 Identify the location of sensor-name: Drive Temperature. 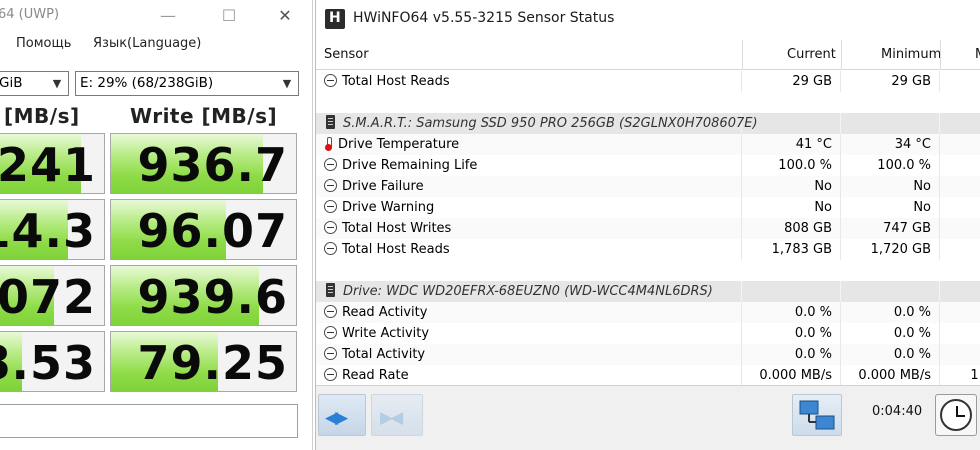
(399, 144).